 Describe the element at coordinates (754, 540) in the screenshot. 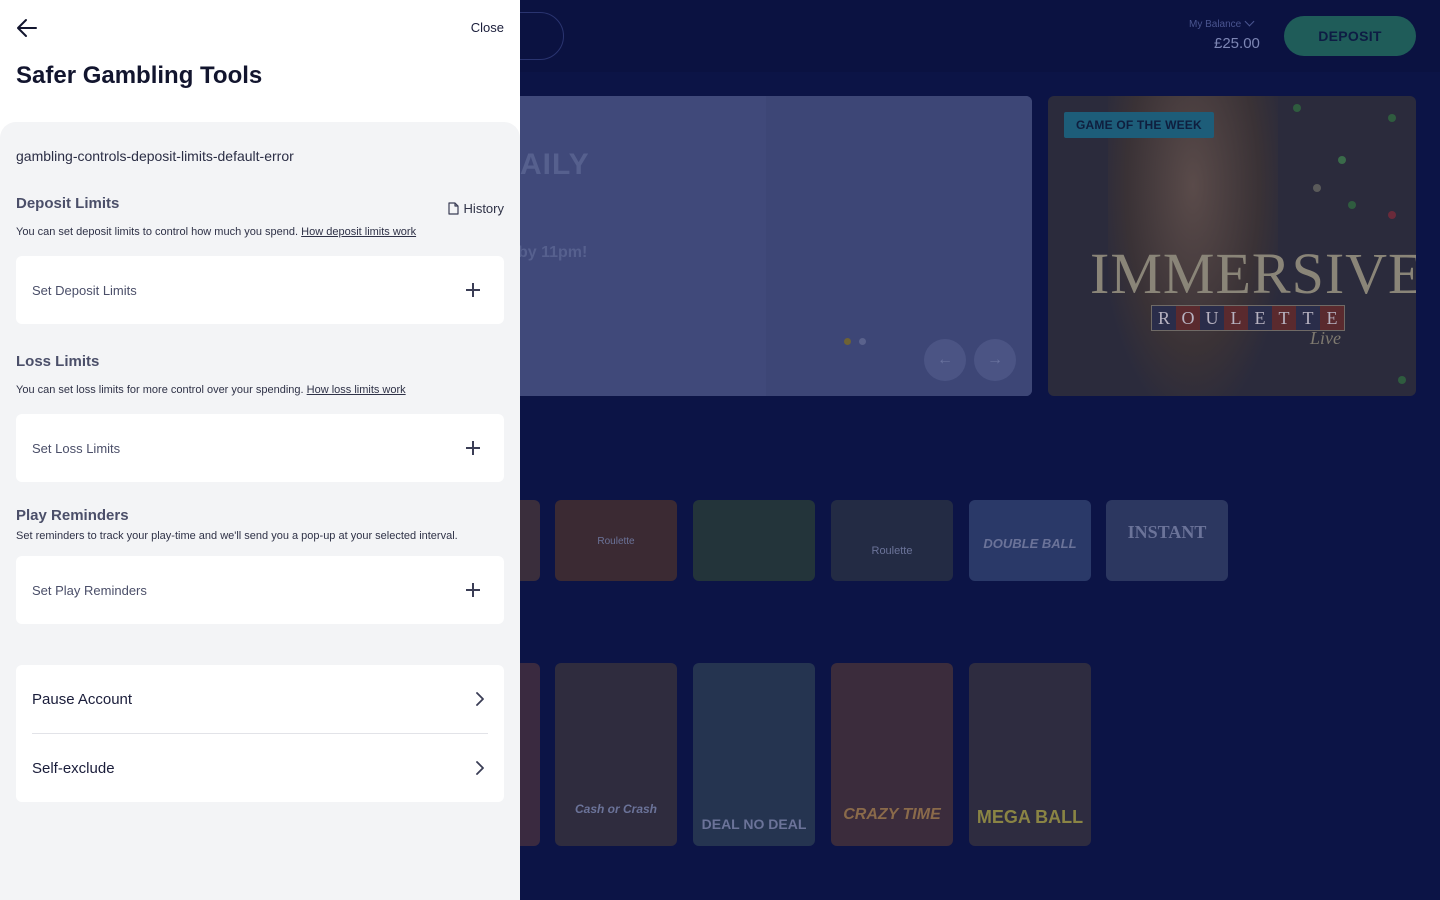

I see `game-tile` at that location.